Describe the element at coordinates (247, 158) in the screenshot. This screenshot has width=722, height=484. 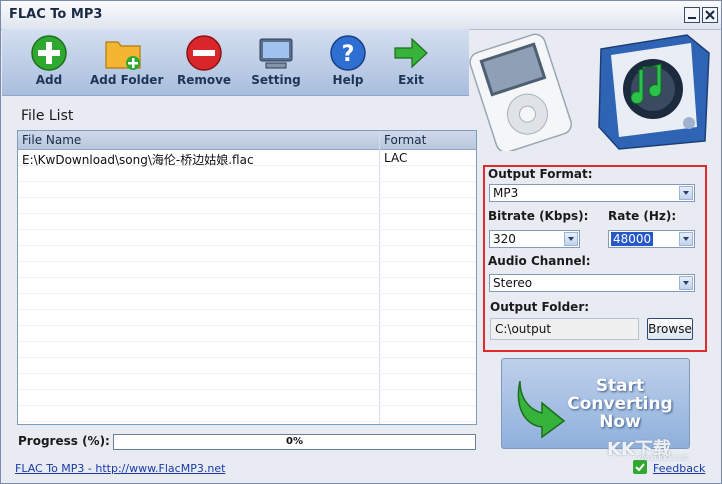
I see `table-row: E:\KwDownload\song\海伦-桥边姑娘.flac LAC` at that location.